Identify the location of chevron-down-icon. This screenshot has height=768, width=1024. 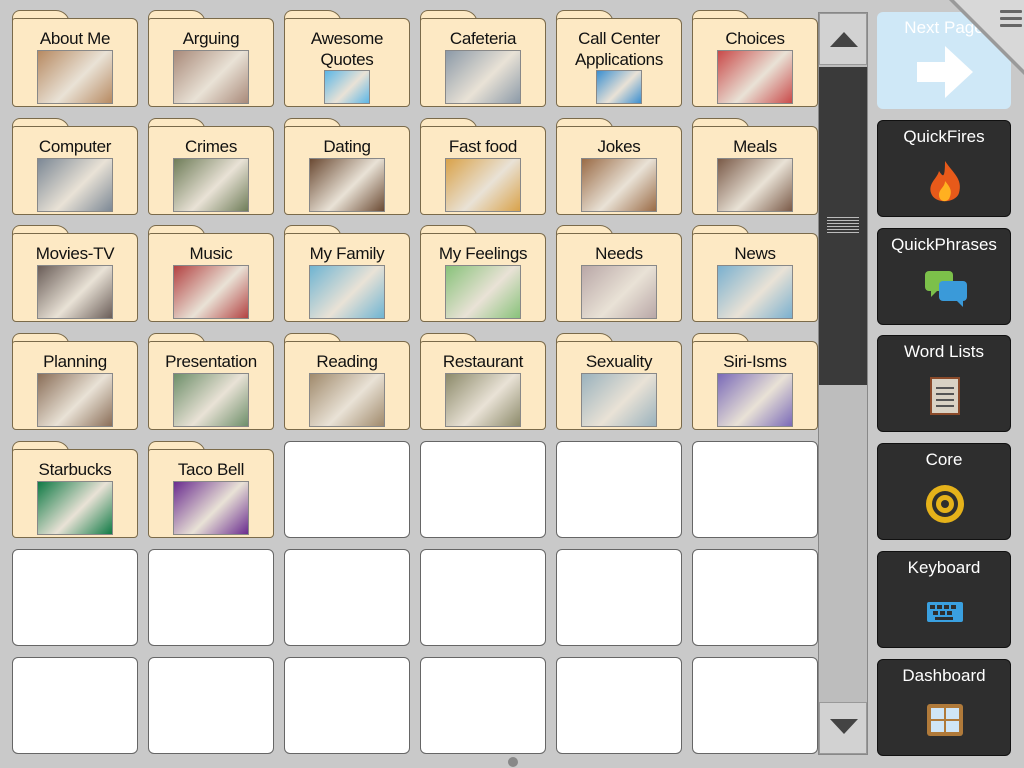
(844, 726).